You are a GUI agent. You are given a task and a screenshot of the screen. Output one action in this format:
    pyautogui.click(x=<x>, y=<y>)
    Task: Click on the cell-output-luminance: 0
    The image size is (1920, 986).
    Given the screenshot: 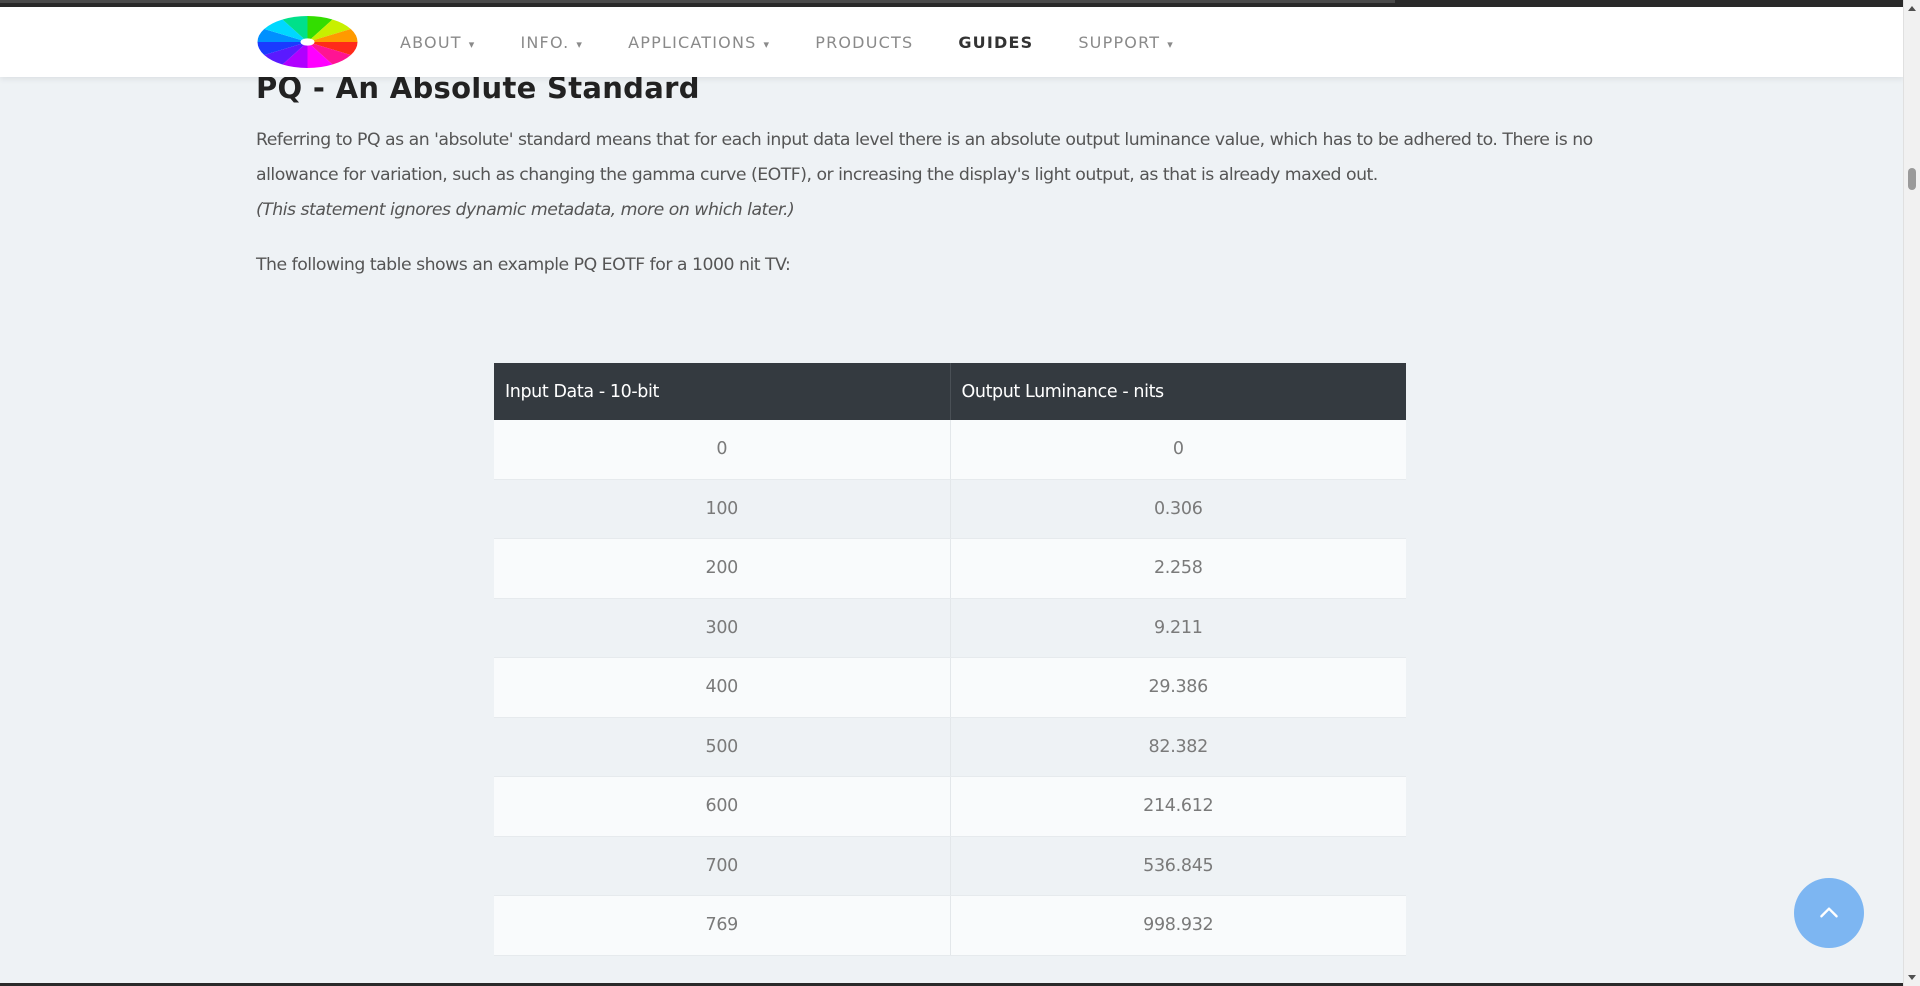 What is the action you would take?
    pyautogui.click(x=1178, y=450)
    